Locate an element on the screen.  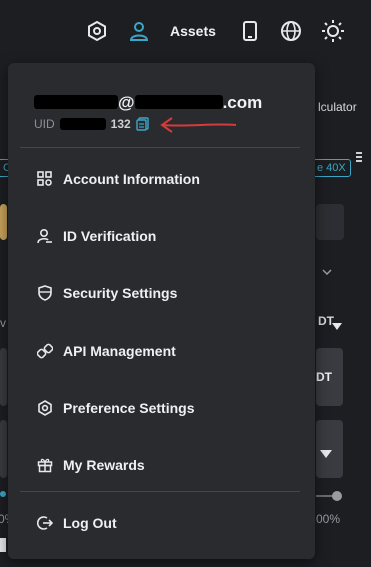
user-check-icon is located at coordinates (45, 236).